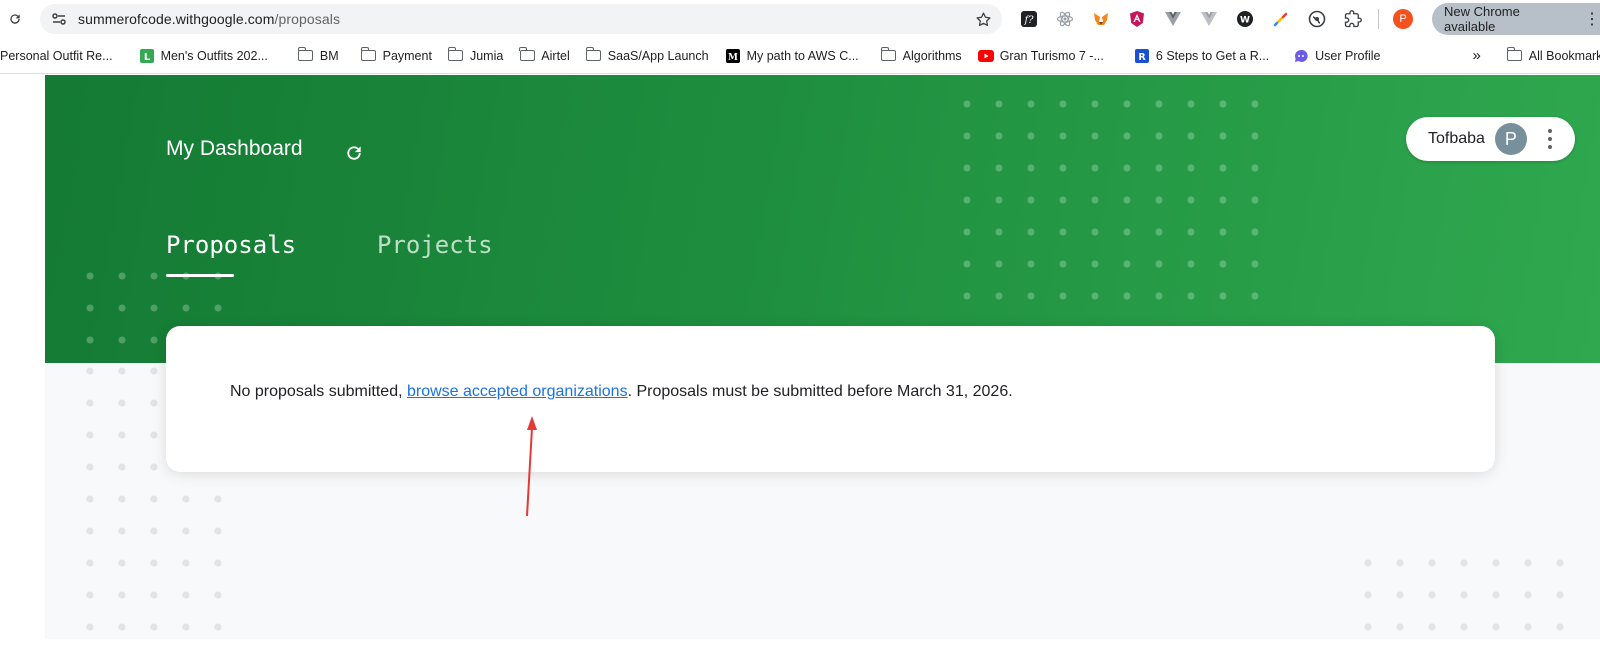 The width and height of the screenshot is (1600, 645). I want to click on tab-proposals: Proposals, so click(231, 245).